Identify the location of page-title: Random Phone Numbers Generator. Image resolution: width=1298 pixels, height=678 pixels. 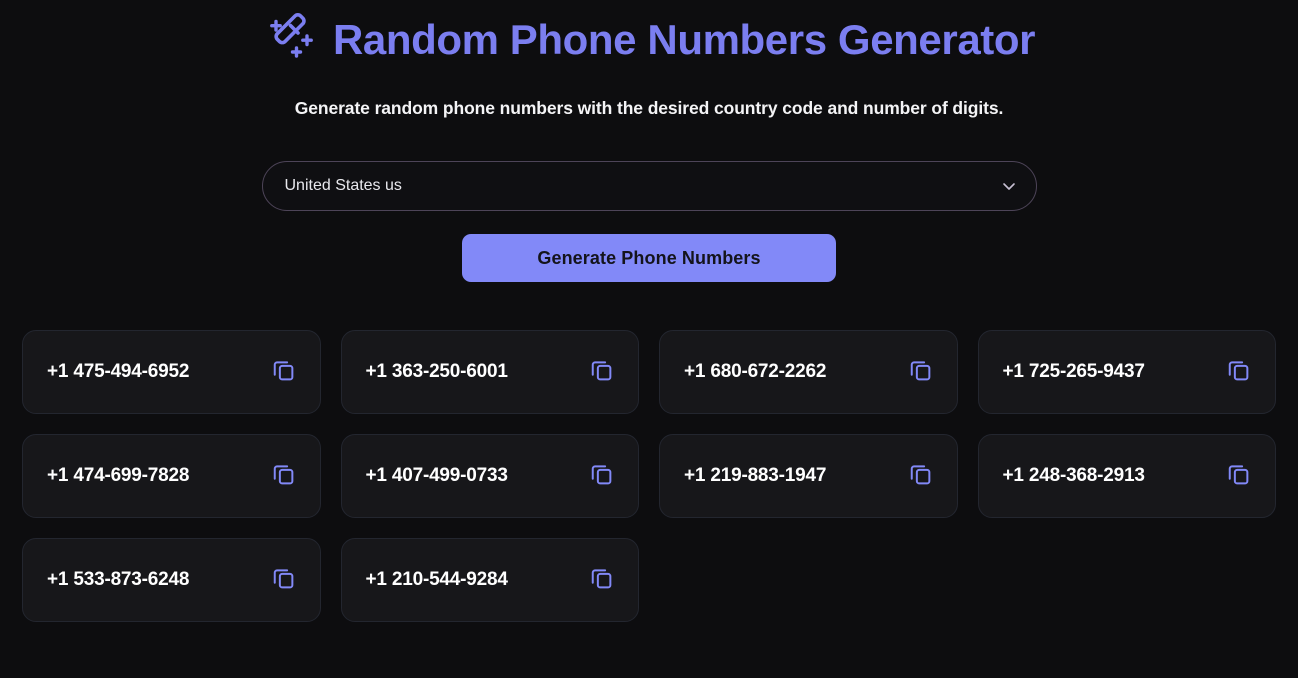
(684, 39).